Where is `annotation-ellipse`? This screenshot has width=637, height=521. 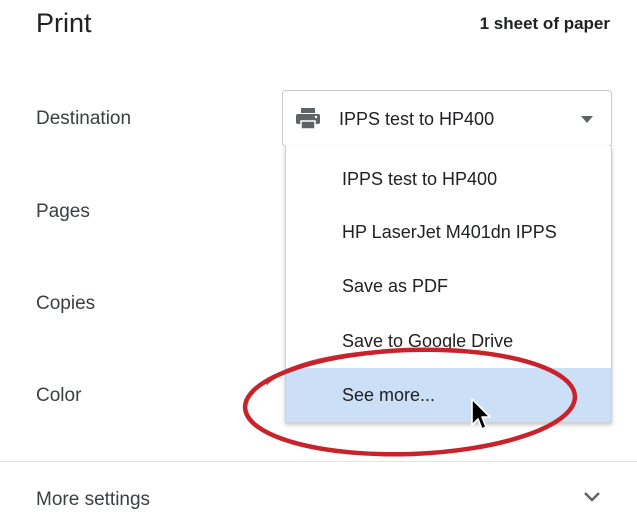
annotation-ellipse is located at coordinates (410, 402).